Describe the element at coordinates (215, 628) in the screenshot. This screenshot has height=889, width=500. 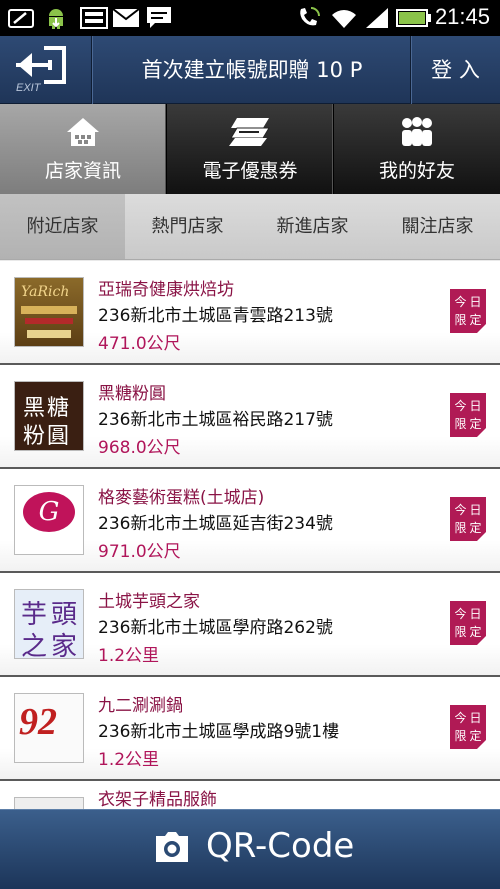
I see `store-address: 236新北市土城區學府路262號` at that location.